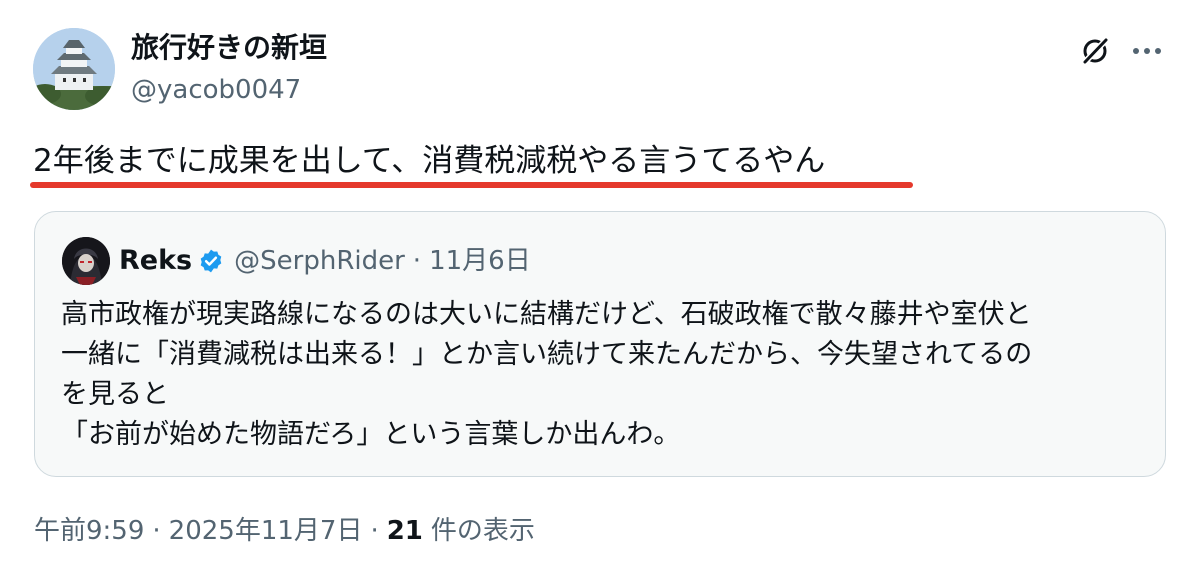  Describe the element at coordinates (404, 531) in the screenshot. I see `views-count: 21` at that location.